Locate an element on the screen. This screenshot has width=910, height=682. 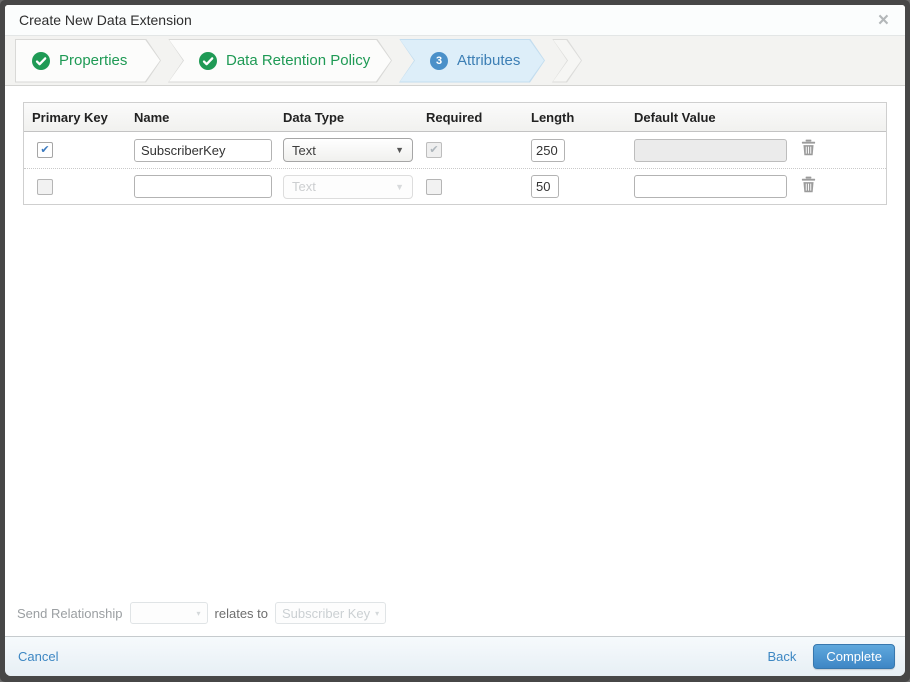
subscriber-key-select: Subscriber Key ▾ is located at coordinates (331, 613).